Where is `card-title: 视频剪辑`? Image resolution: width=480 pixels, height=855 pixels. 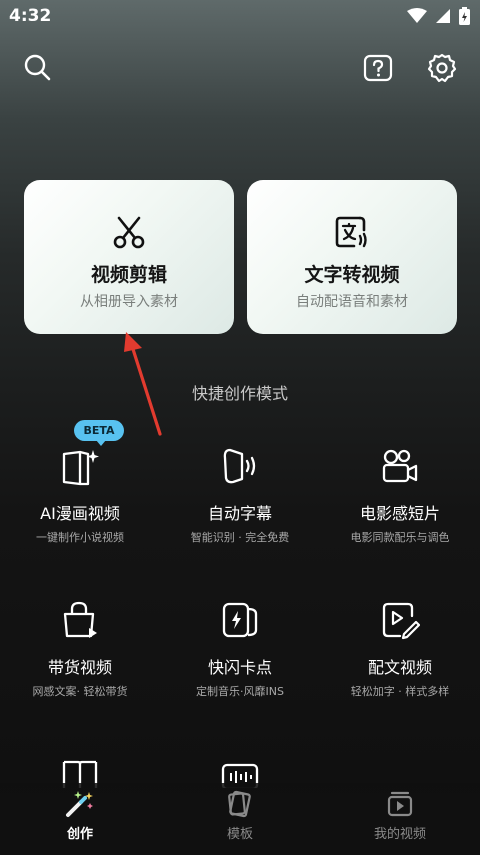 card-title: 视频剪辑 is located at coordinates (128, 275).